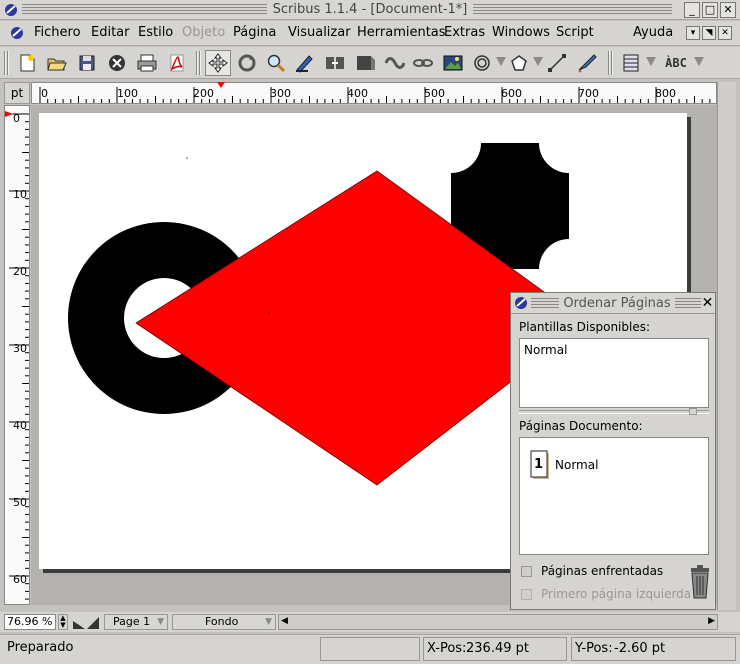  What do you see at coordinates (284, 621) in the screenshot?
I see `scroll-left-icon: ◀` at bounding box center [284, 621].